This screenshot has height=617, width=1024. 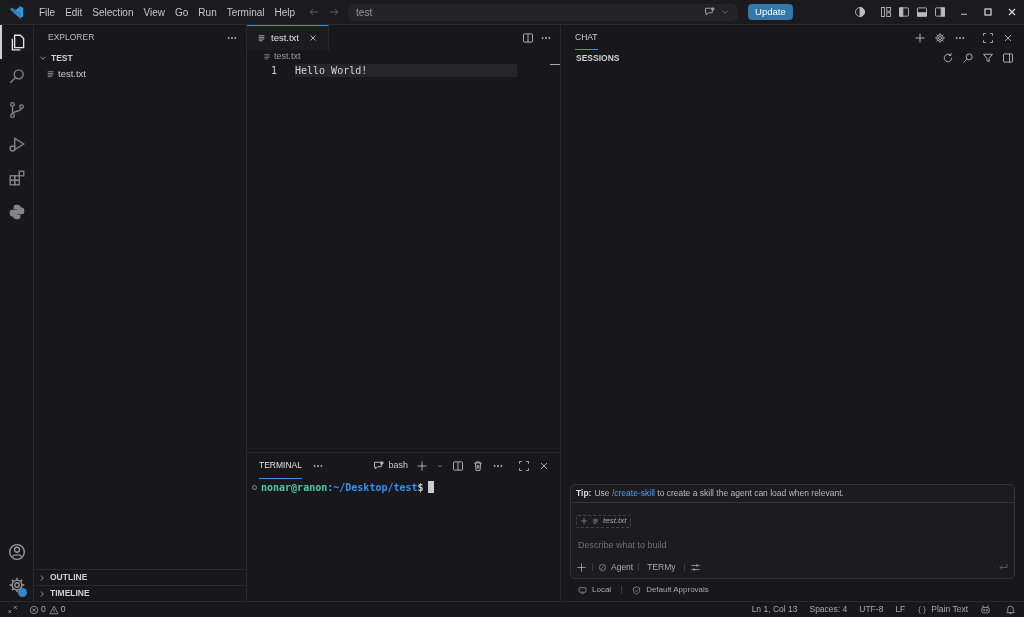 What do you see at coordinates (379, 466) in the screenshot?
I see `terminal-chat-icon` at bounding box center [379, 466].